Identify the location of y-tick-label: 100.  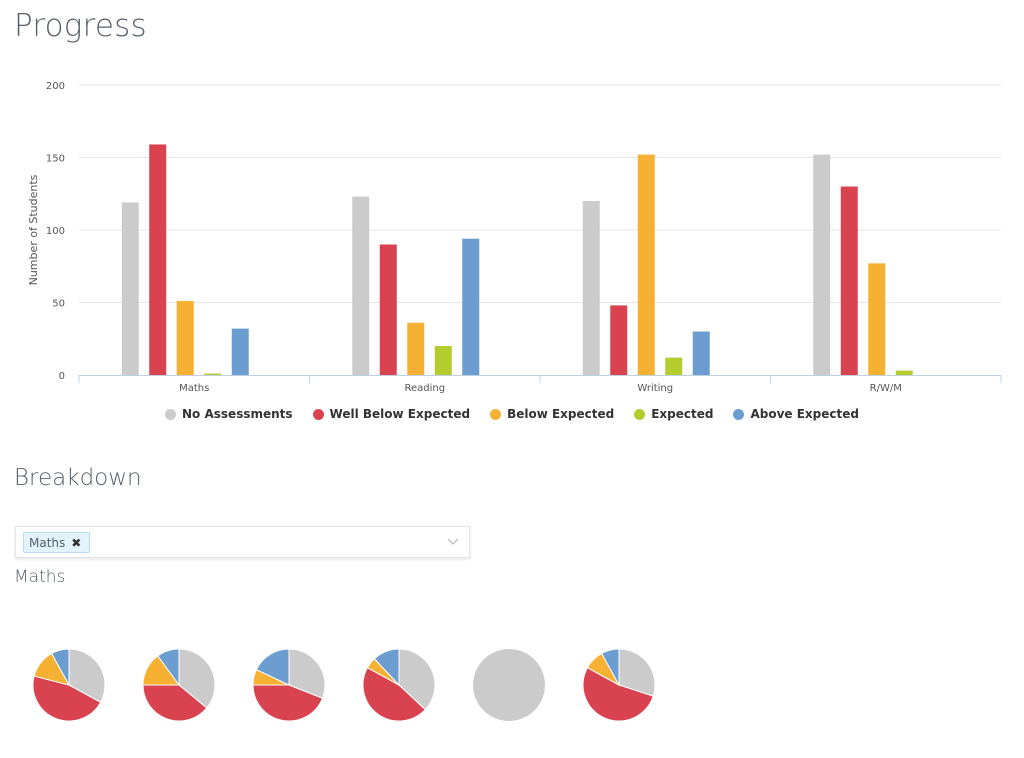
(55, 231).